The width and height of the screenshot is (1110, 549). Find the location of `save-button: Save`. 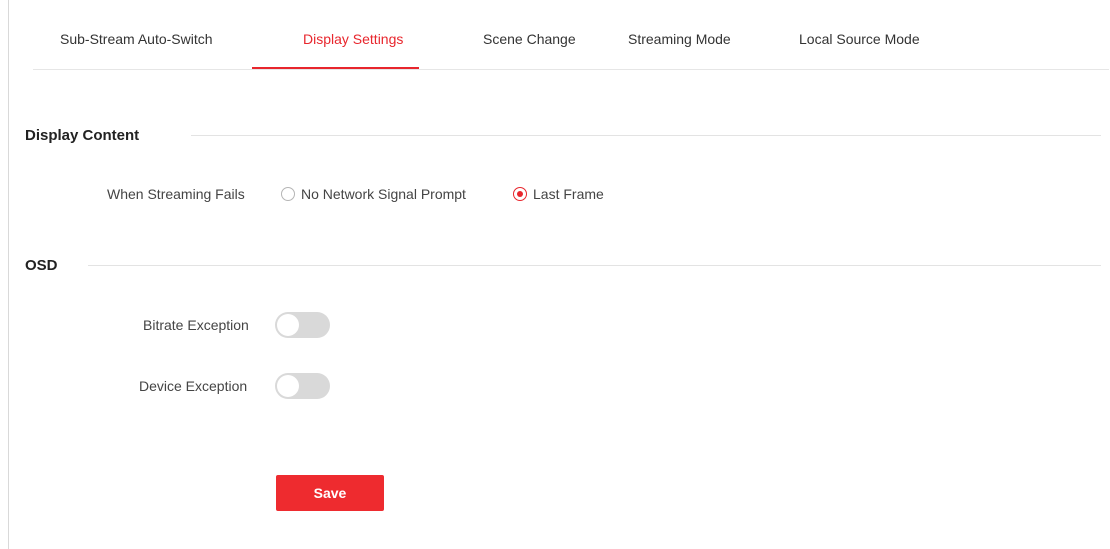

save-button: Save is located at coordinates (330, 493).